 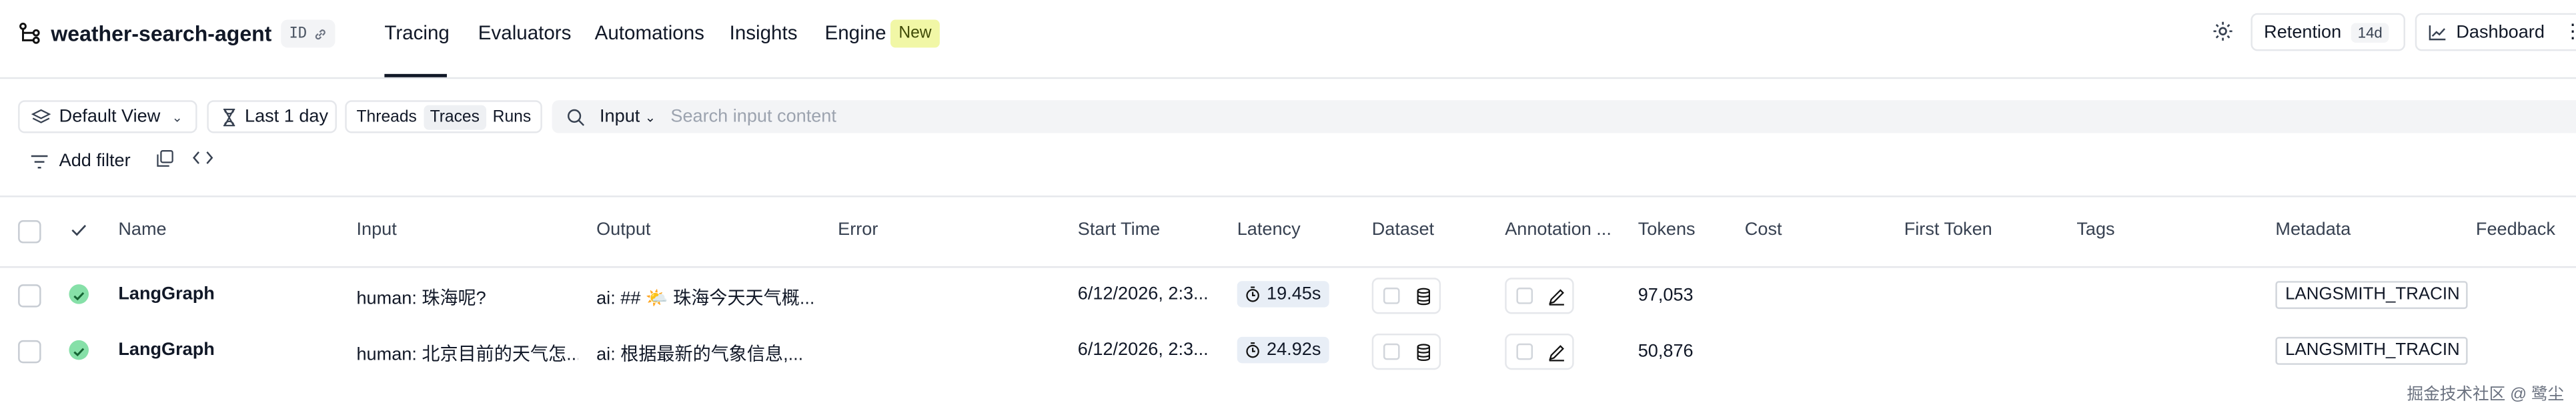 What do you see at coordinates (525, 32) in the screenshot?
I see `tab-evaluators: Evaluators` at bounding box center [525, 32].